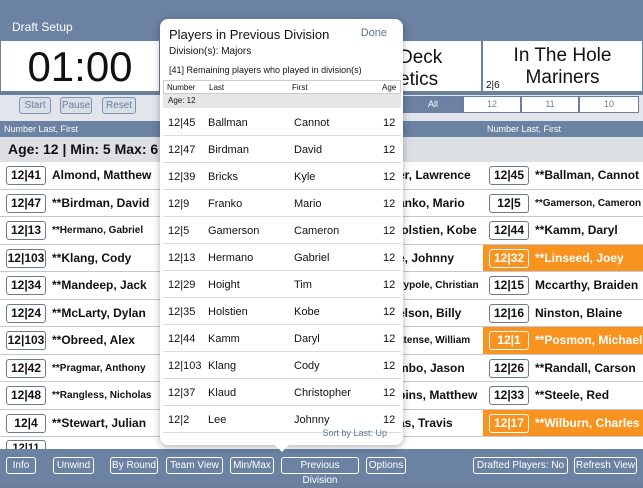 The image size is (643, 488). Describe the element at coordinates (374, 33) in the screenshot. I see `done-button: Done` at that location.